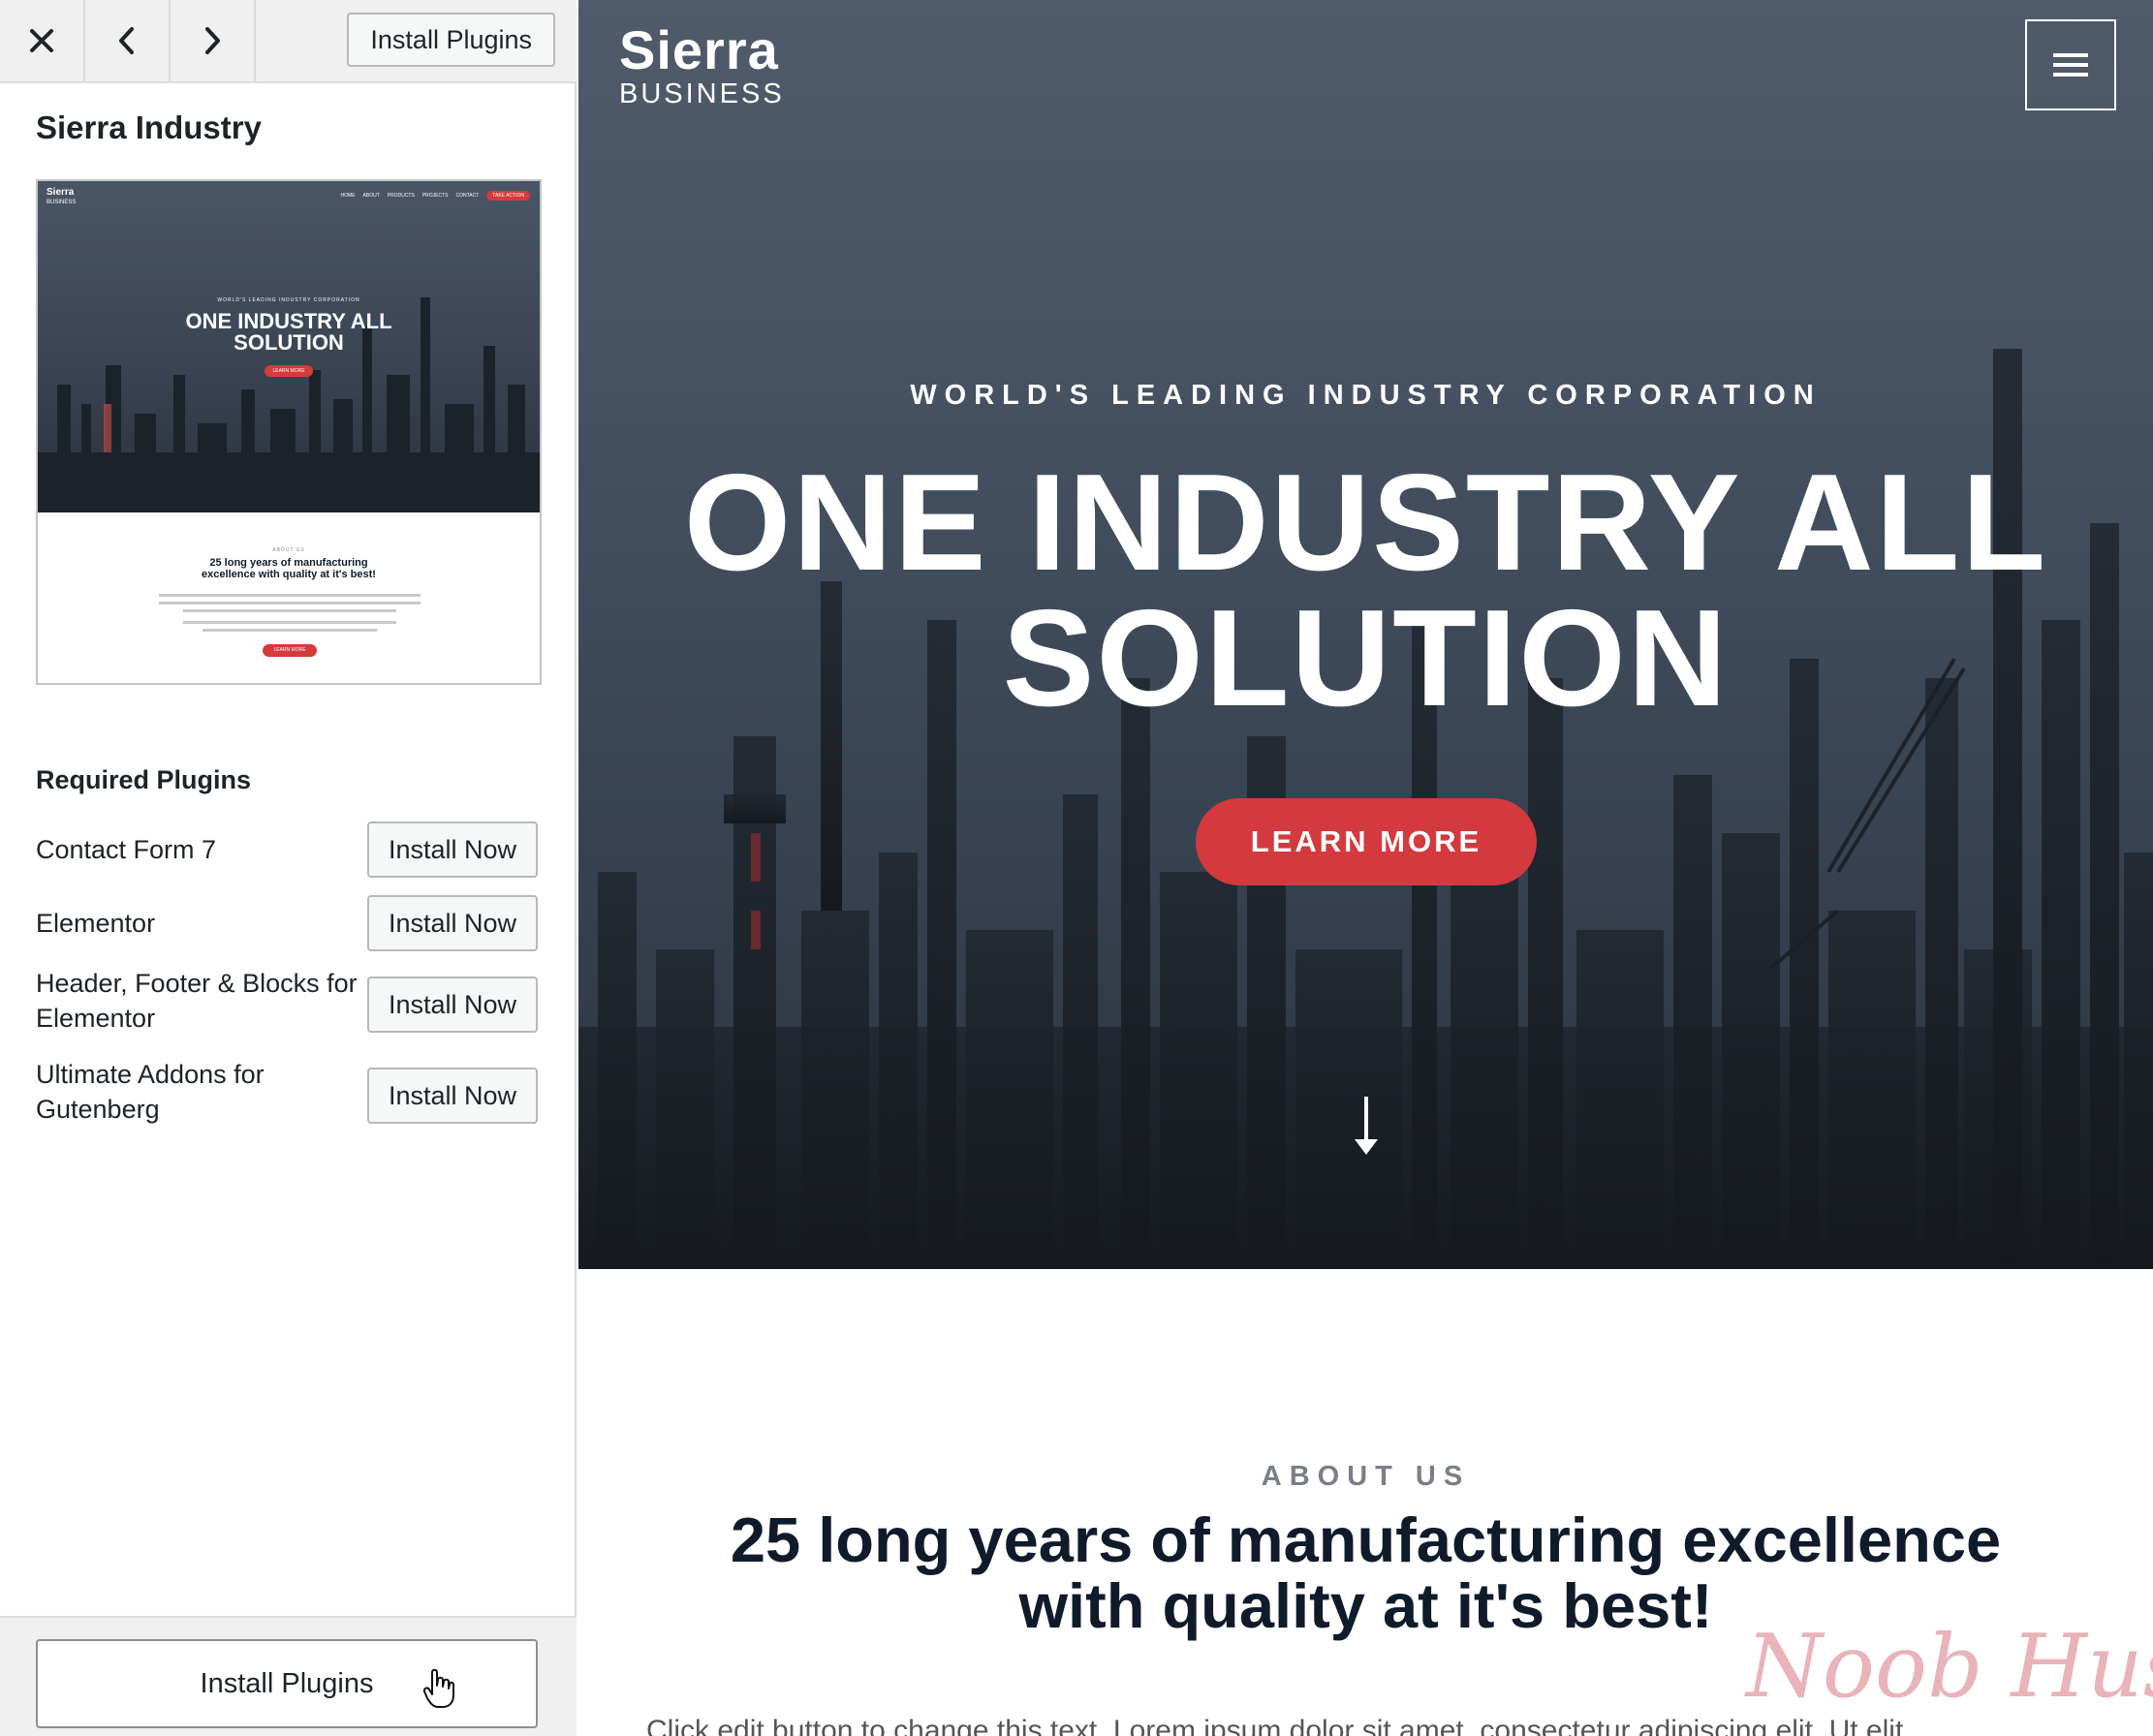 Image resolution: width=2153 pixels, height=1736 pixels. Describe the element at coordinates (508, 196) in the screenshot. I see `thumbnail-nav-cta: TAKE ACTION` at that location.